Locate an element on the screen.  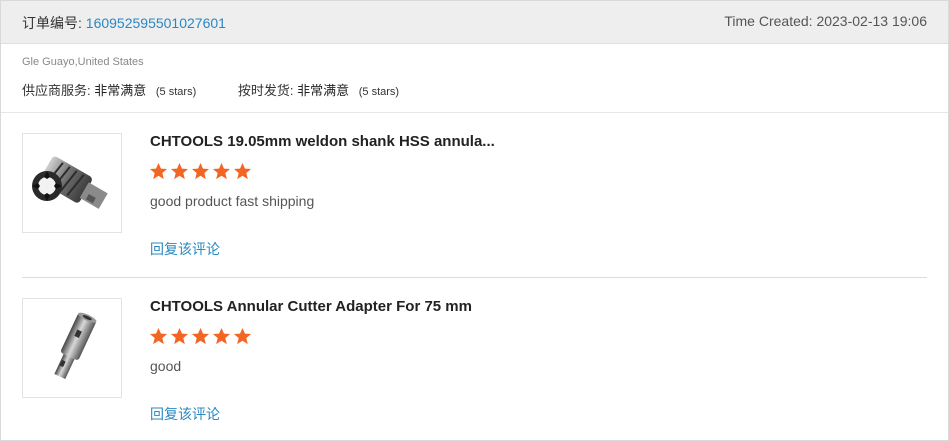
review-comment: good is located at coordinates (166, 366).